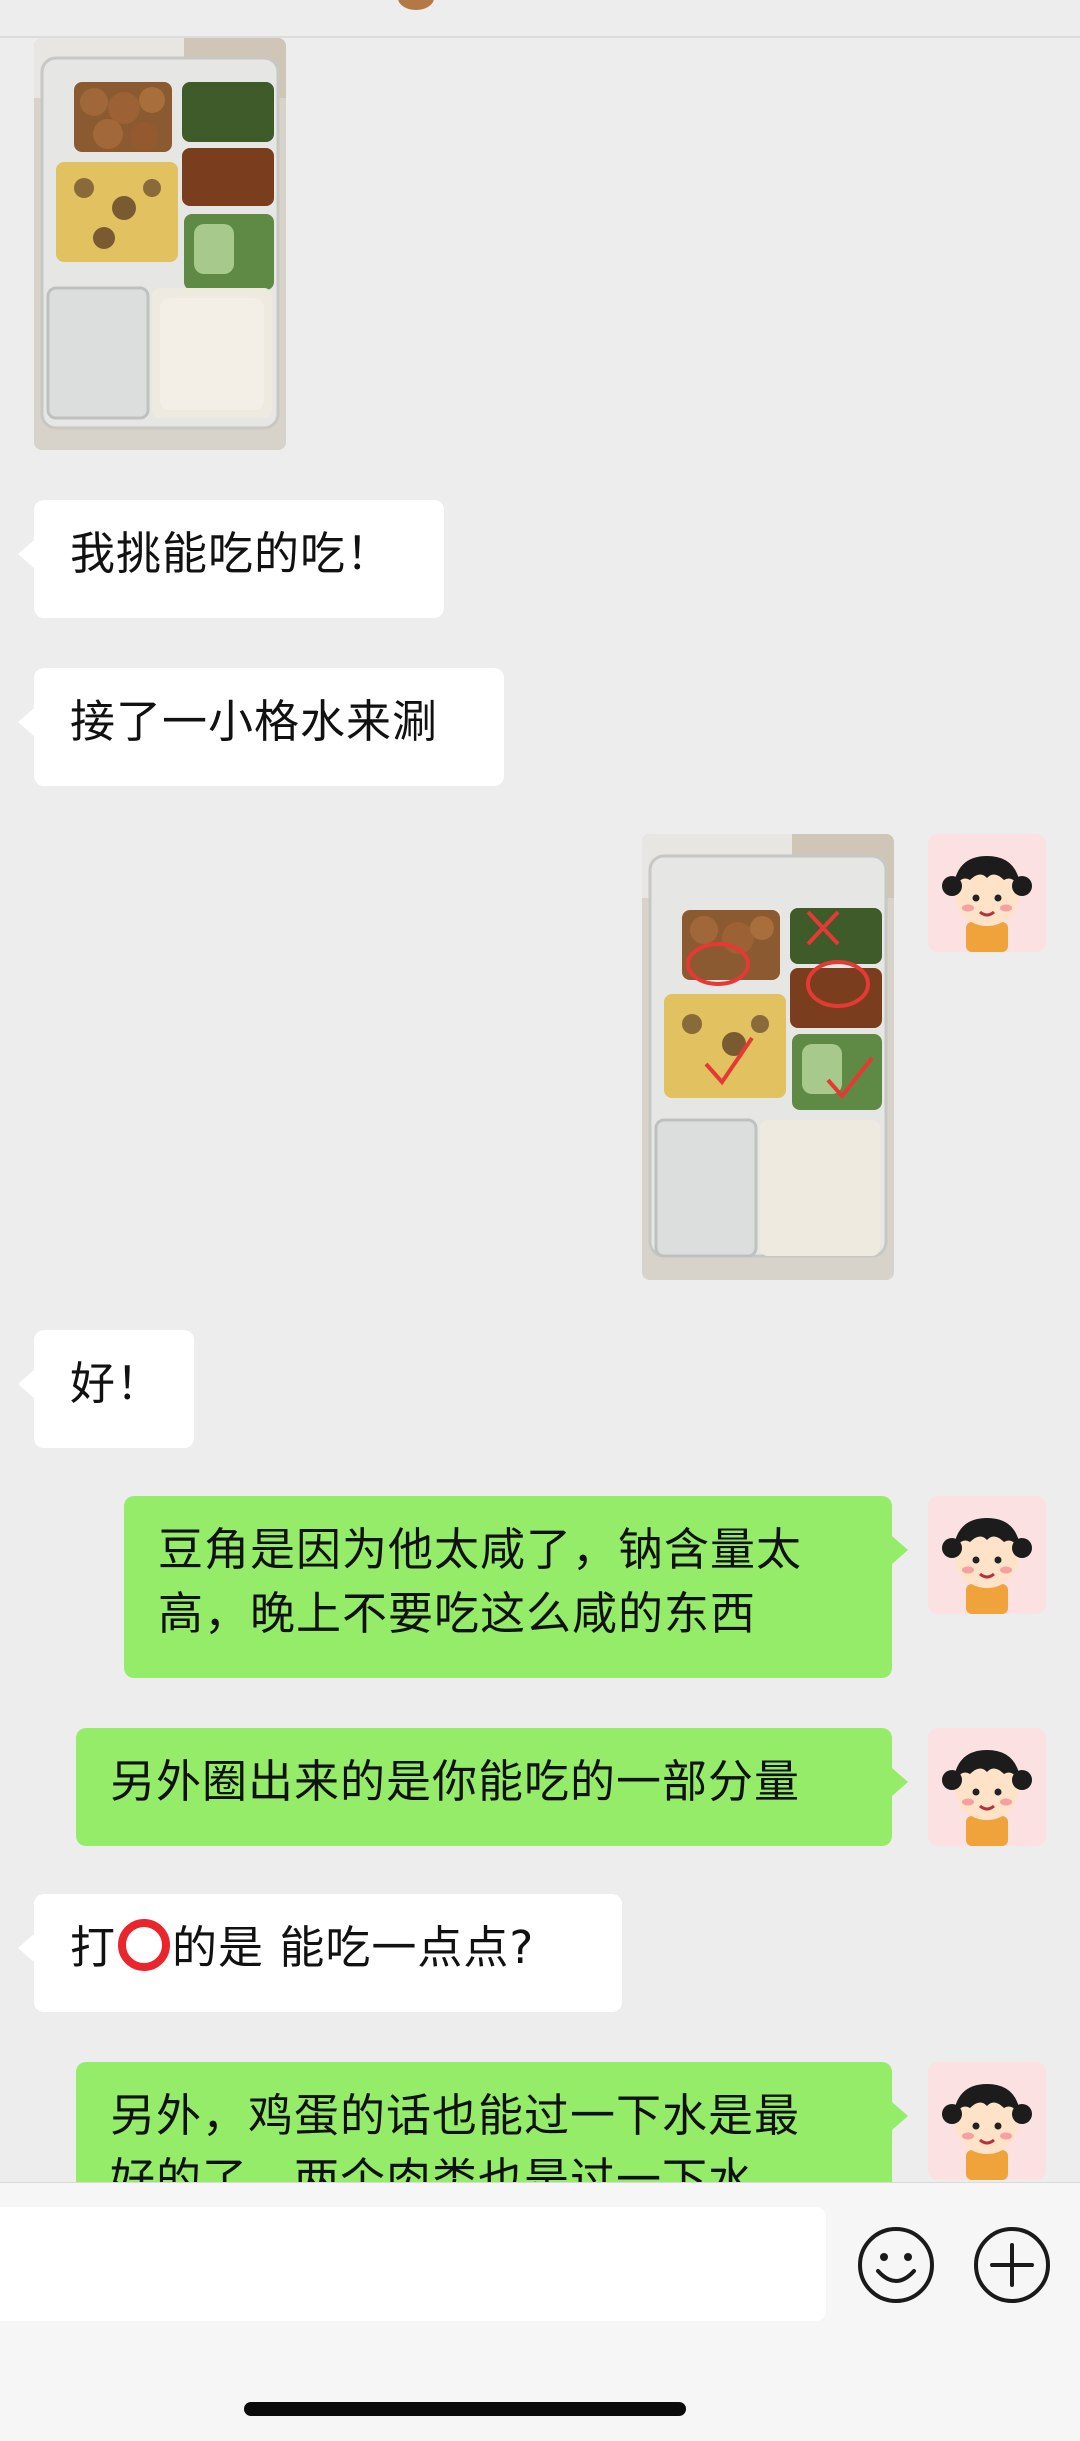 Image resolution: width=1080 pixels, height=2441 pixels. What do you see at coordinates (93, 1947) in the screenshot?
I see `message-text-before-emoji: 打` at bounding box center [93, 1947].